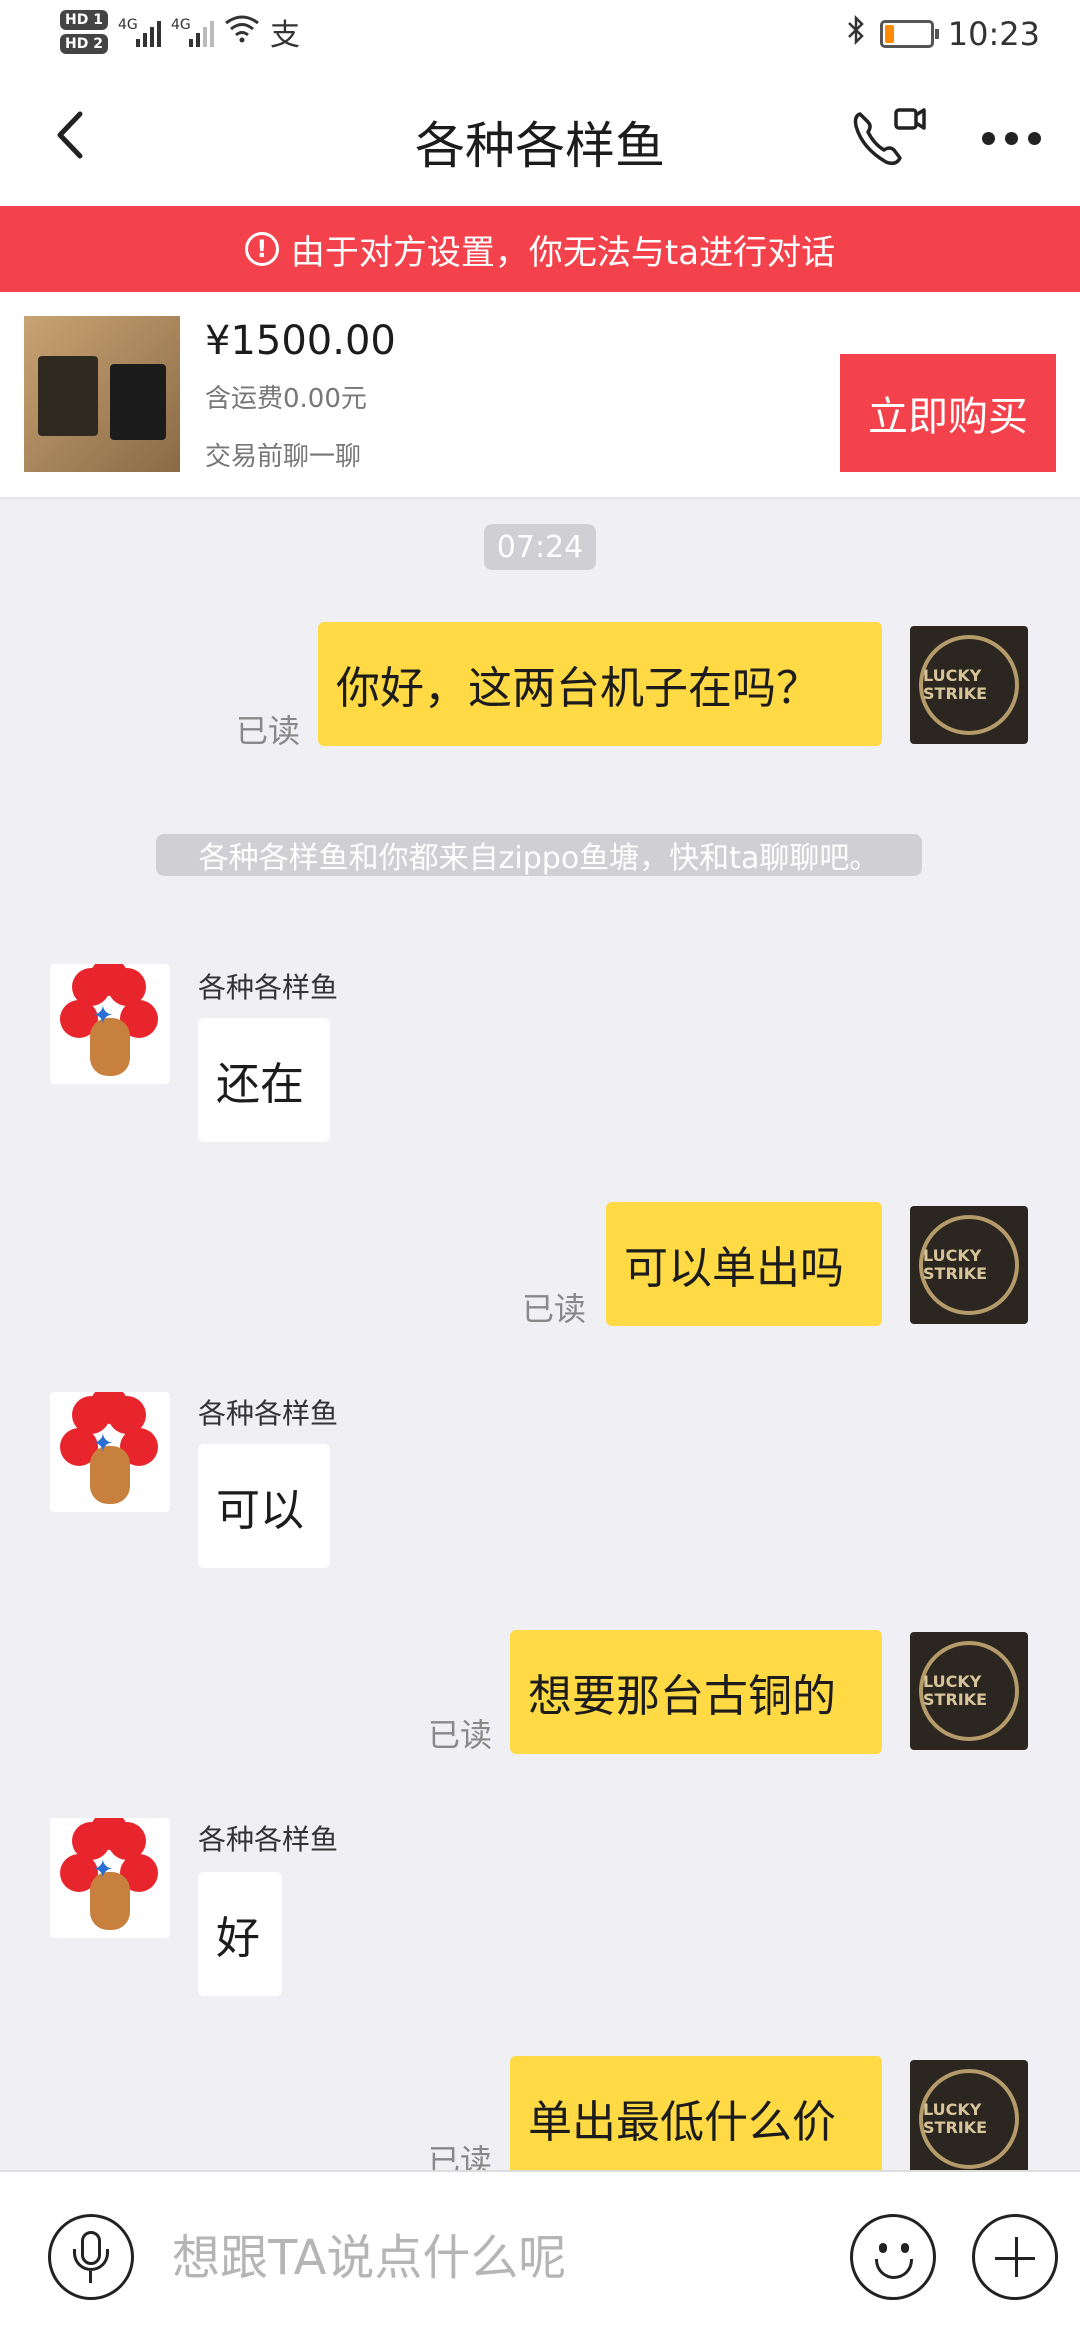  Describe the element at coordinates (283, 457) in the screenshot. I see `chat-note: 交易前聊一聊` at that location.